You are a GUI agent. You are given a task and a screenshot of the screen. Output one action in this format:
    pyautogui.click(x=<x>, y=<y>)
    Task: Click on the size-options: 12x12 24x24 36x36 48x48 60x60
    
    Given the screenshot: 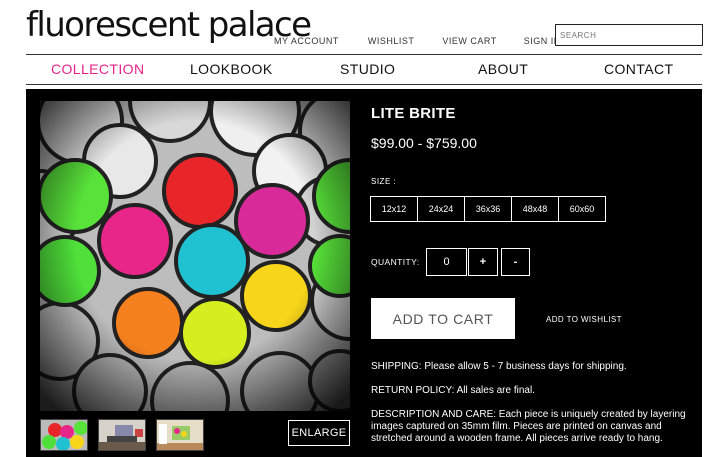 What is the action you would take?
    pyautogui.click(x=488, y=209)
    